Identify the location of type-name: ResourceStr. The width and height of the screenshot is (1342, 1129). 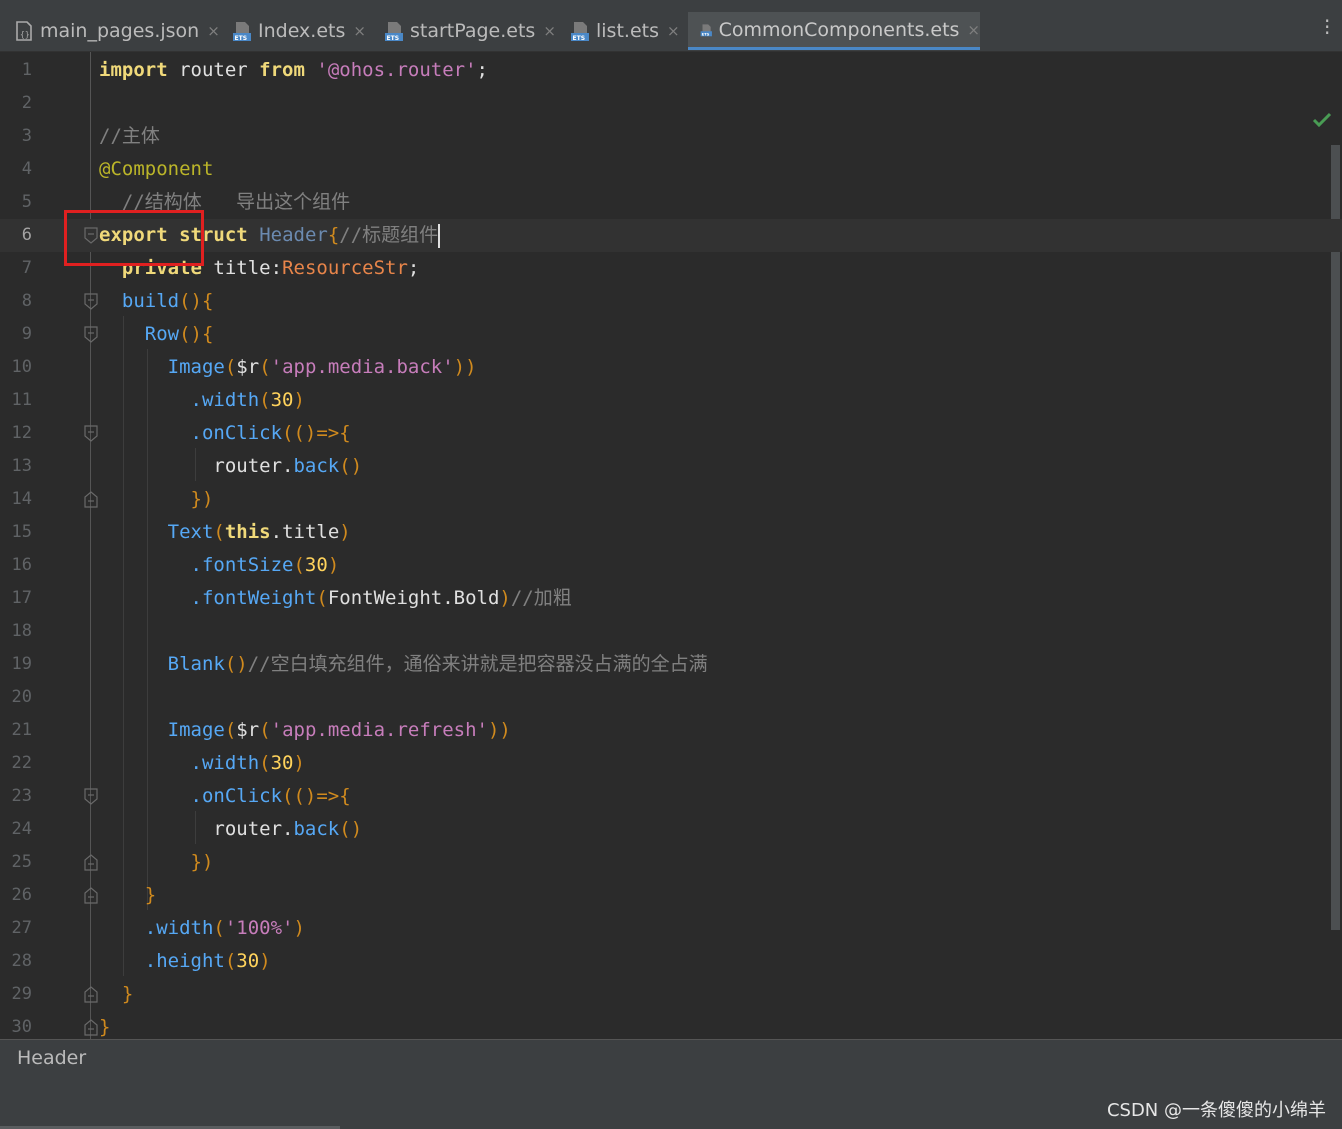
(345, 268).